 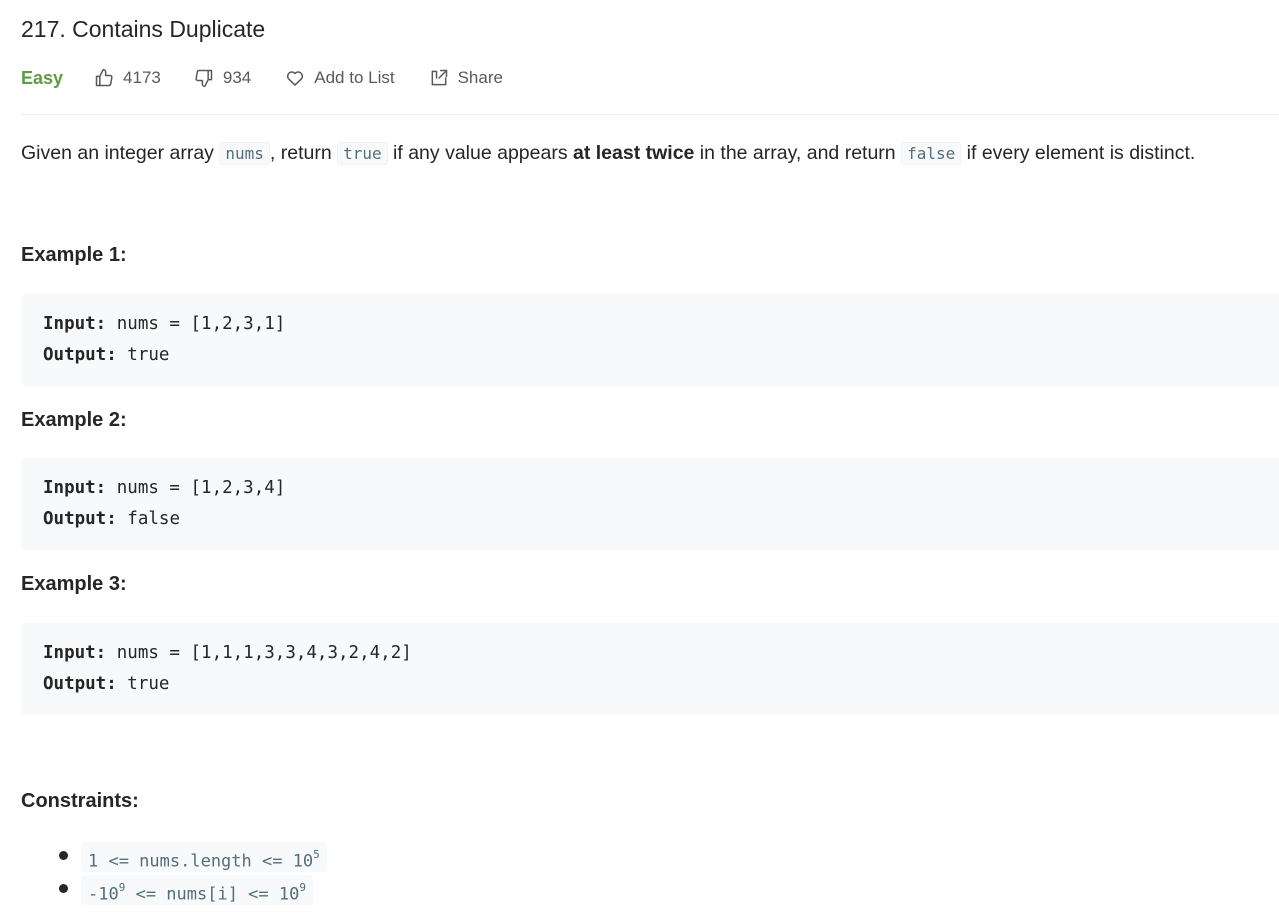 I want to click on constraint-text: -10, so click(x=103, y=894).